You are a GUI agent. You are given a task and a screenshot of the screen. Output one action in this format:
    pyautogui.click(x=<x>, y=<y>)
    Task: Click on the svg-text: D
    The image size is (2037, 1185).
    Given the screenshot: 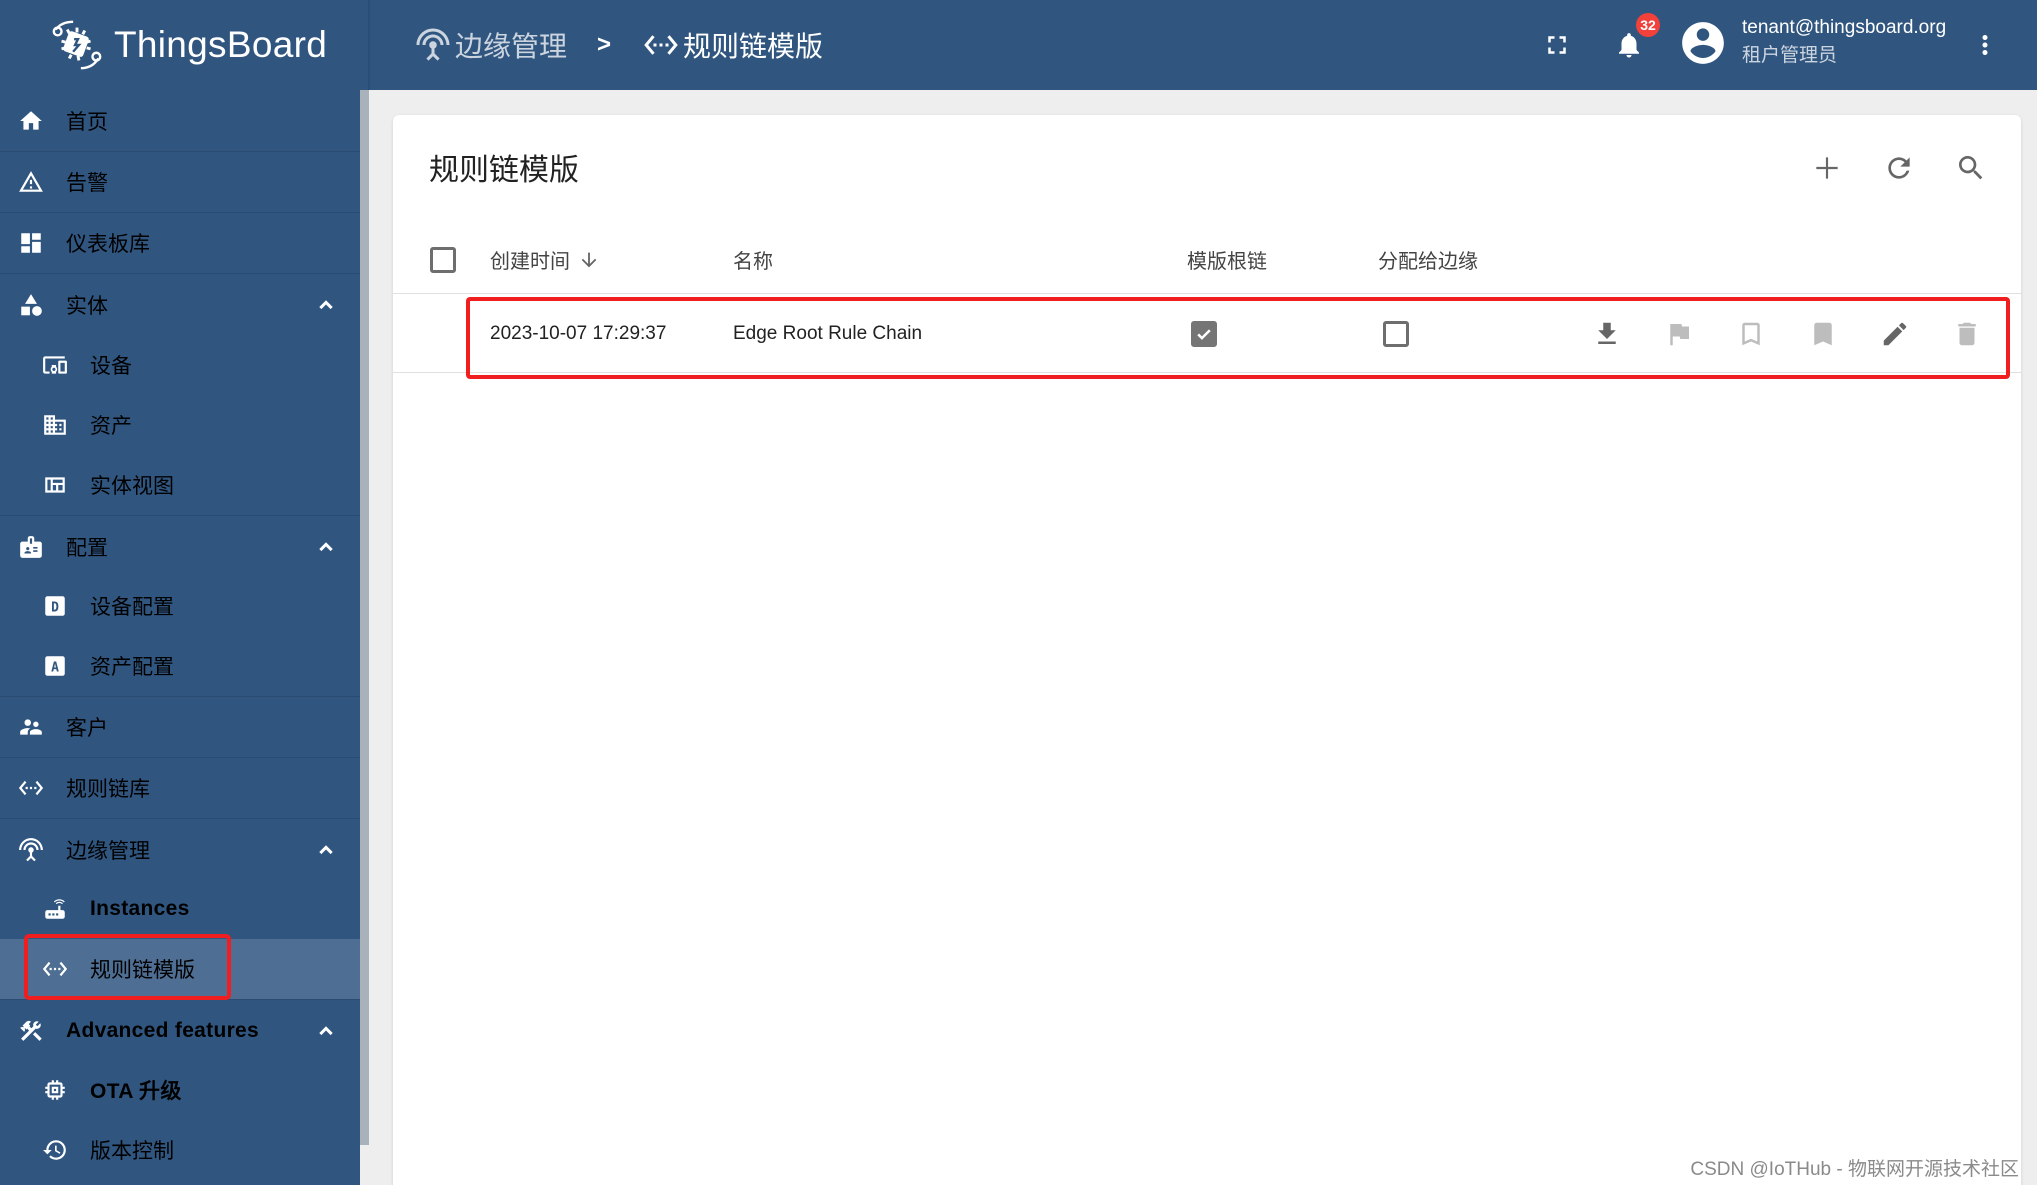 What is the action you would take?
    pyautogui.click(x=55, y=607)
    